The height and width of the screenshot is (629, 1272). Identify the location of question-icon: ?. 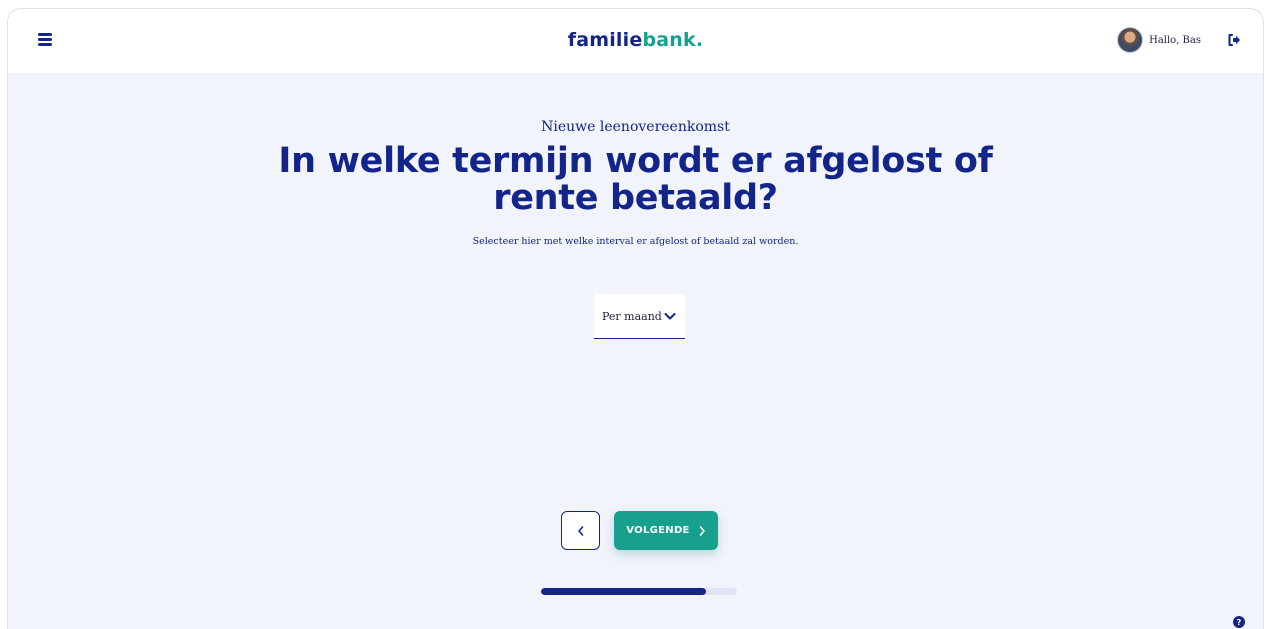
(1239, 622).